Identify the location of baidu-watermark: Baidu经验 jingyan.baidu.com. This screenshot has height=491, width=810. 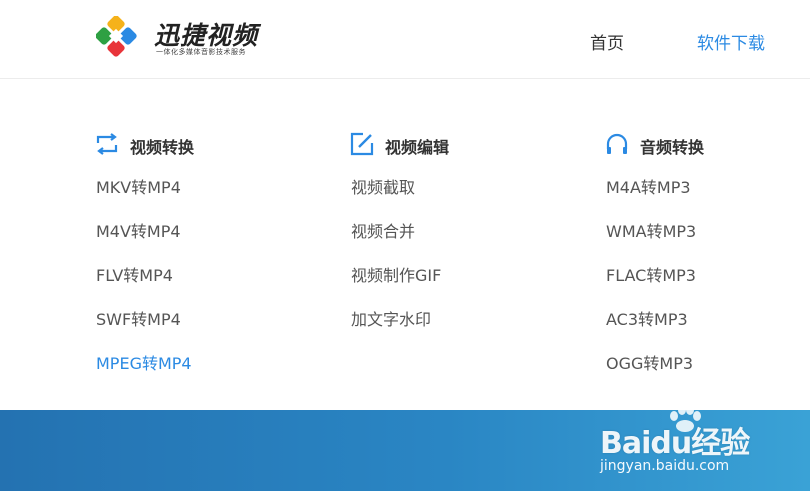
(690, 442).